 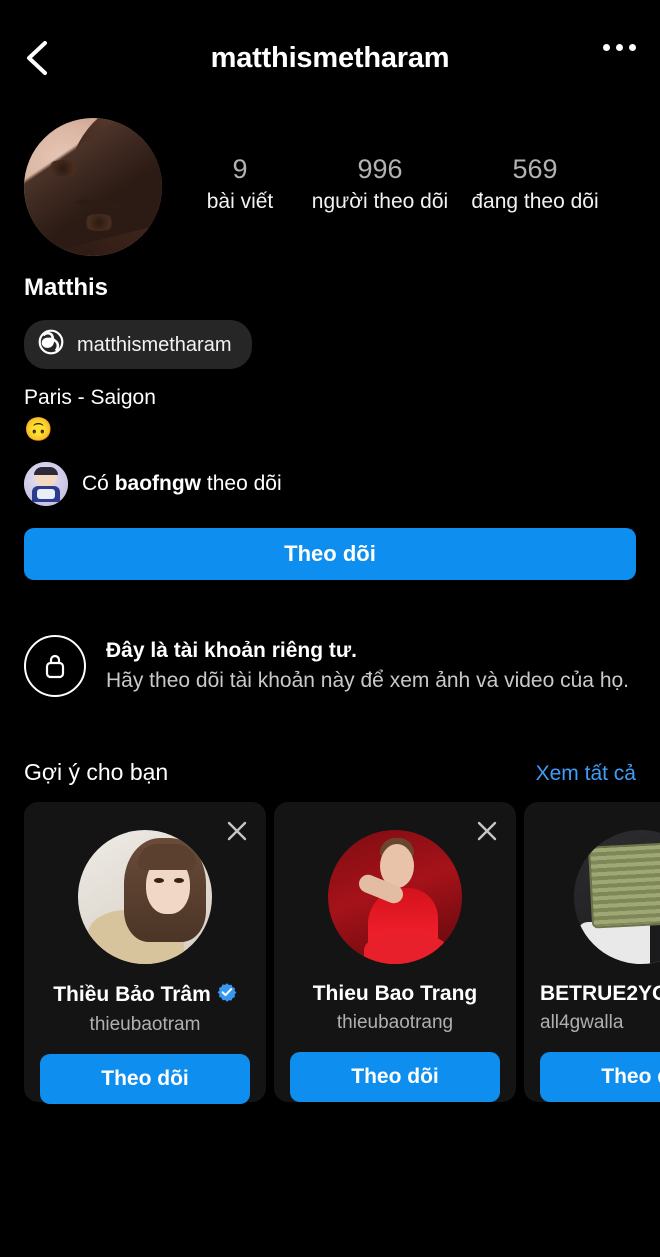 What do you see at coordinates (330, 350) in the screenshot?
I see `profile-bio: Matthis matthismetharam Paris - Saigon 🙃` at bounding box center [330, 350].